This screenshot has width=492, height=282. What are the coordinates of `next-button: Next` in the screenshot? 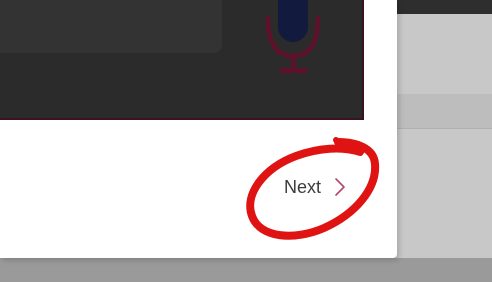 It's located at (315, 187).